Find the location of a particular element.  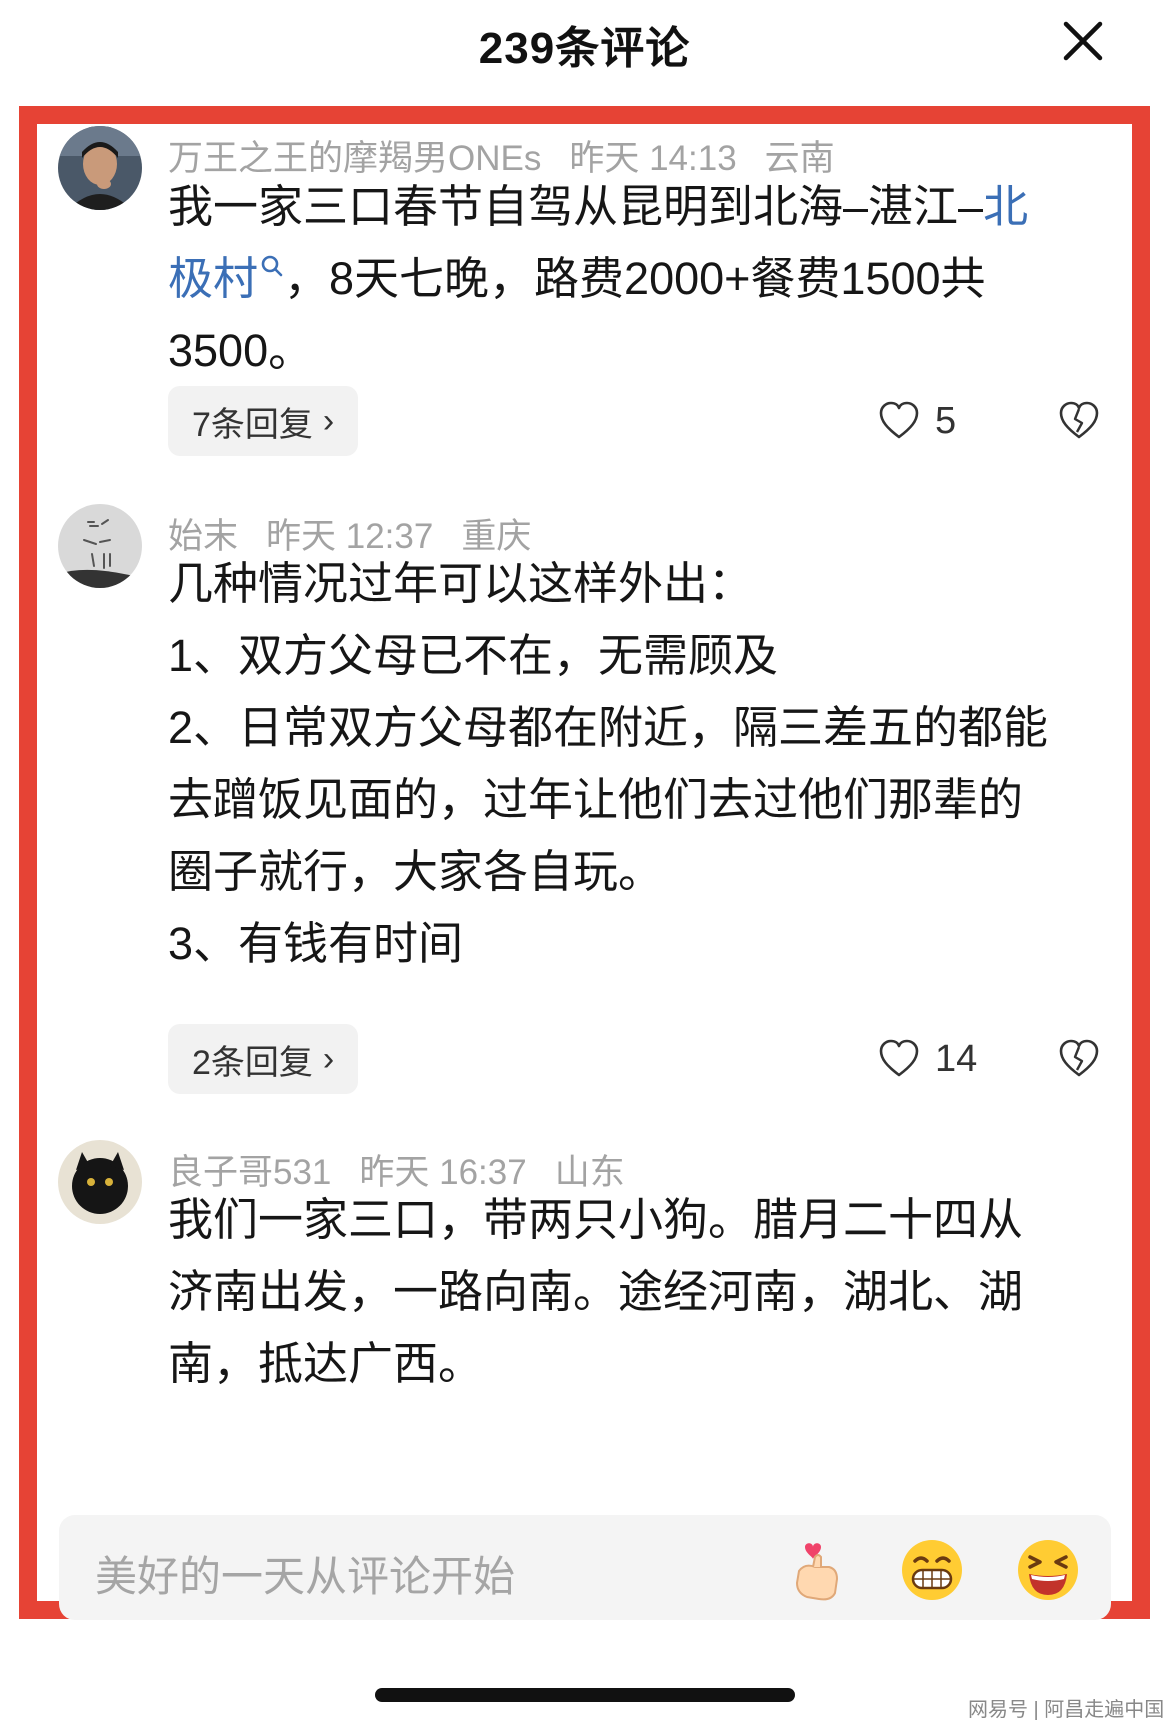

view-replies-button: 7条回复 › is located at coordinates (263, 421).